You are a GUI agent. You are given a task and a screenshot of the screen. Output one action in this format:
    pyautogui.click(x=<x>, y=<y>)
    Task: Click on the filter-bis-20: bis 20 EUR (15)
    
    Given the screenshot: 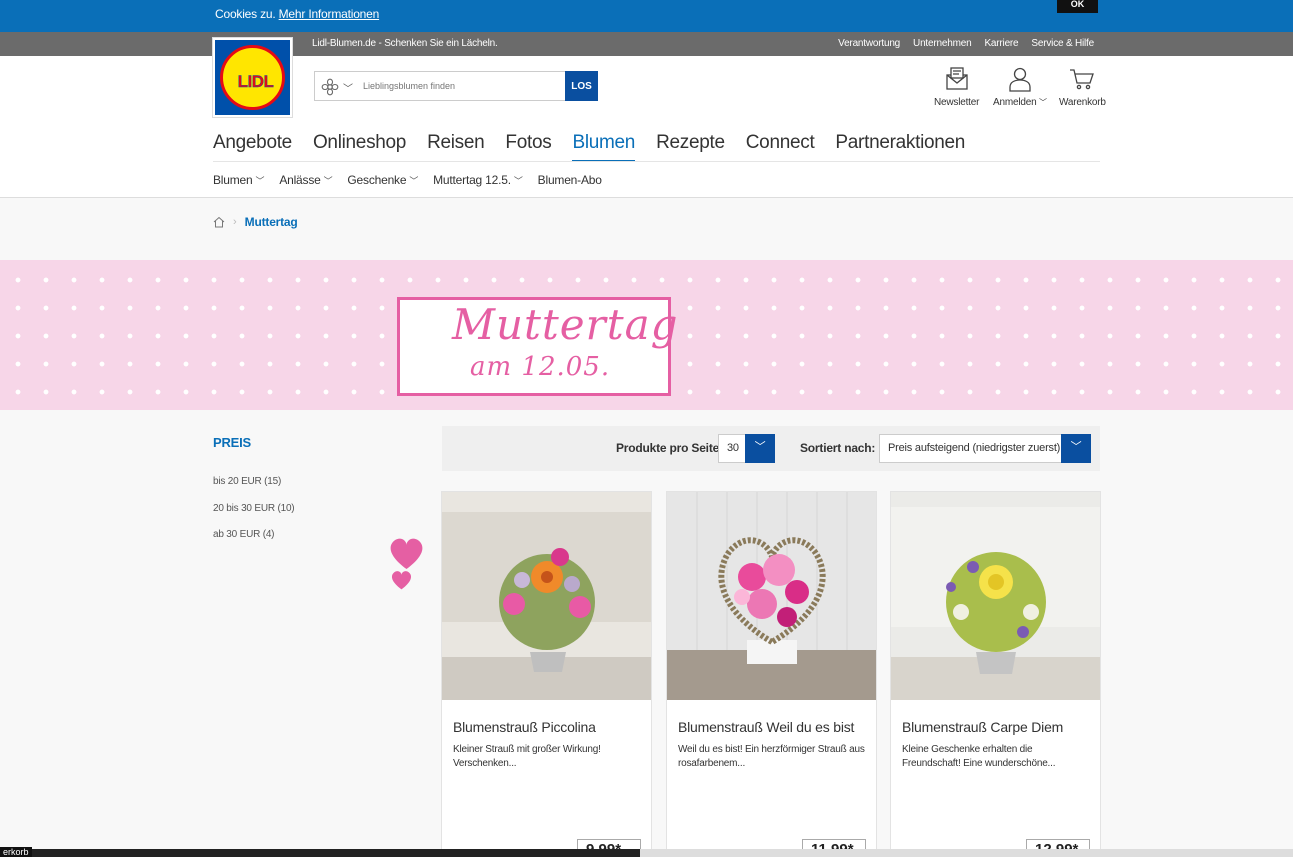 What is the action you would take?
    pyautogui.click(x=253, y=482)
    